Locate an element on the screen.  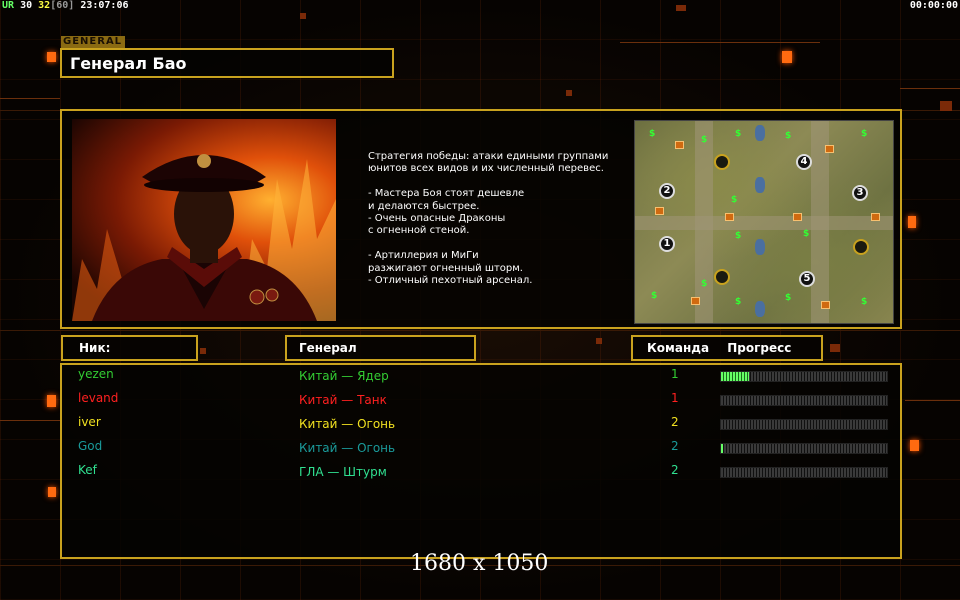
clock: 23:07:06 is located at coordinates (104, 5).